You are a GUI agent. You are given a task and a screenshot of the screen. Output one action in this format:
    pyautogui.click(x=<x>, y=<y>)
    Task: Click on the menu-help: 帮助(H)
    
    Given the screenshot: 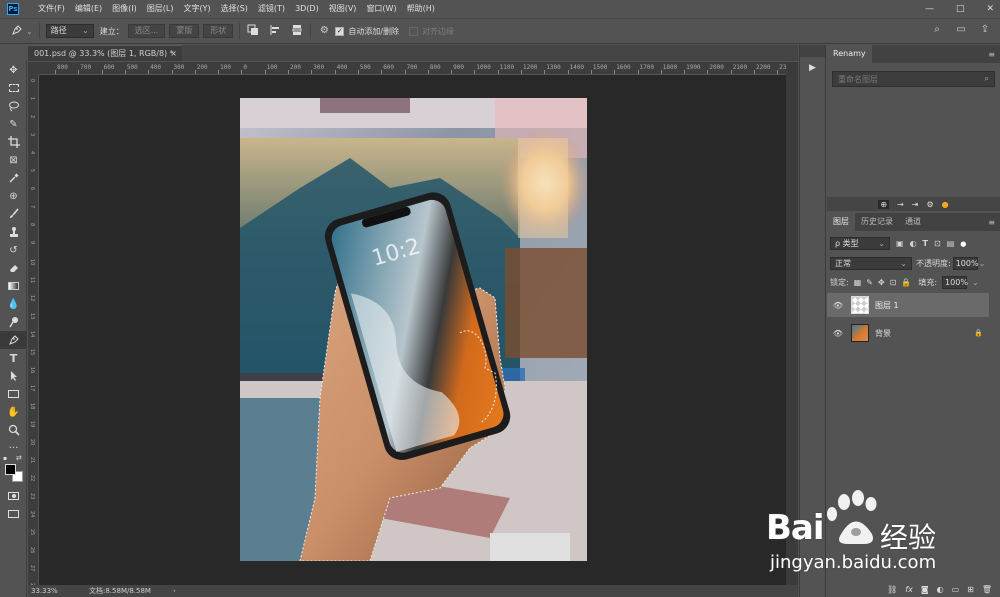 What is the action you would take?
    pyautogui.click(x=421, y=9)
    